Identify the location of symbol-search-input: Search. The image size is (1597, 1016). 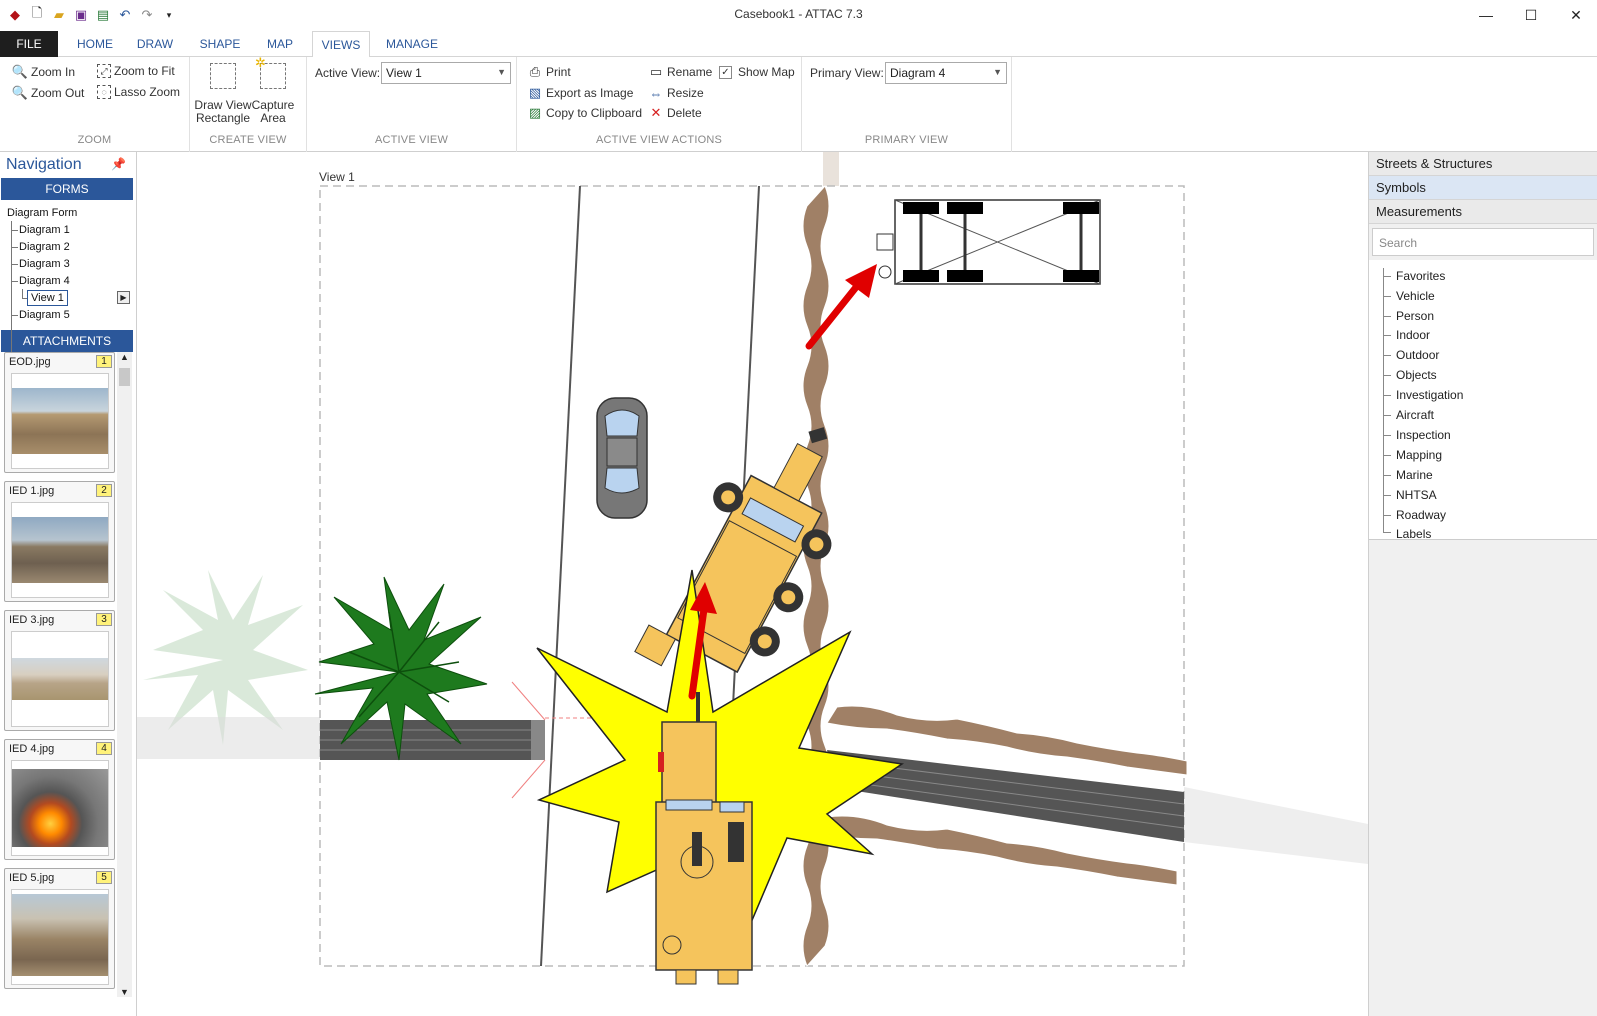
(1483, 242).